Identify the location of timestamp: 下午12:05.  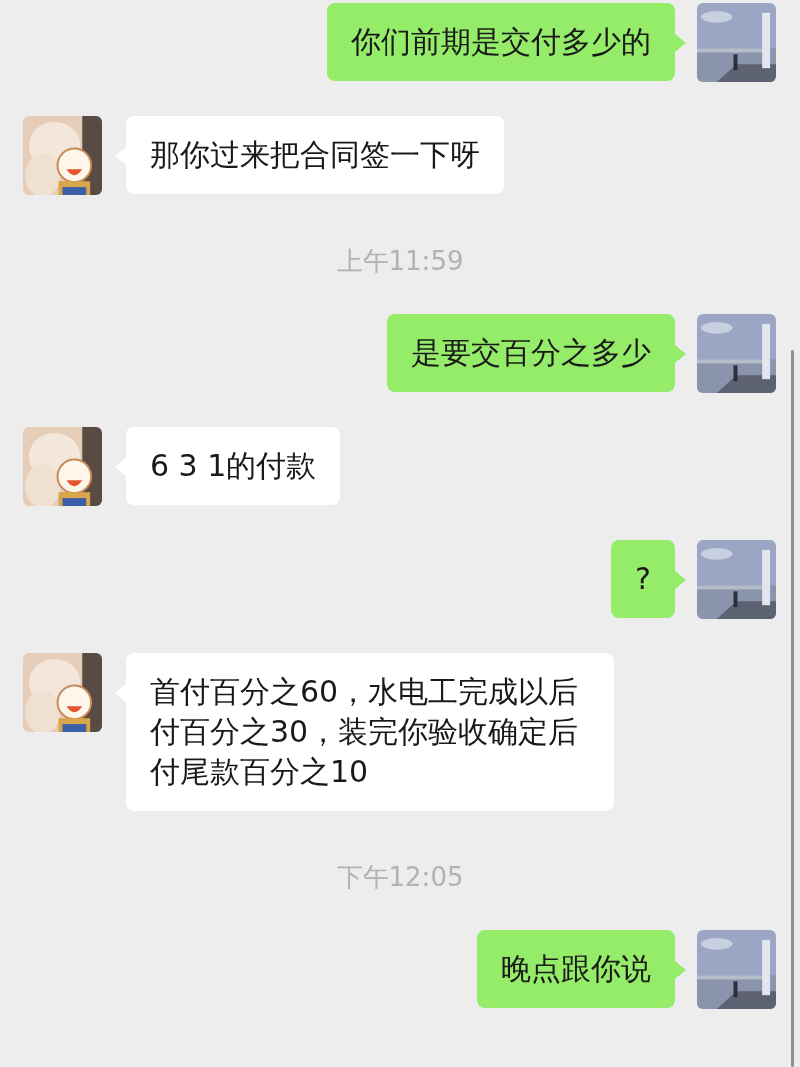
(400, 877).